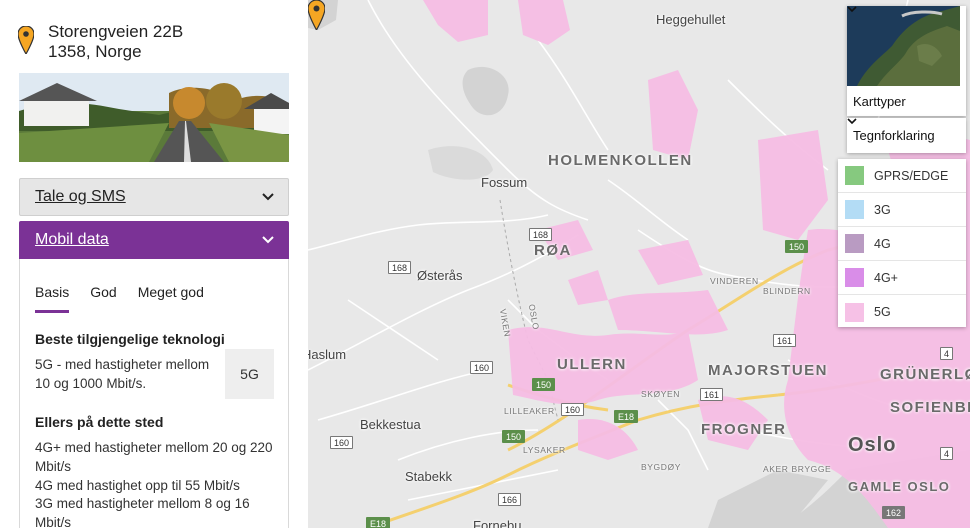  What do you see at coordinates (544, 450) in the screenshot?
I see `place-lysaker: LYSAKER` at bounding box center [544, 450].